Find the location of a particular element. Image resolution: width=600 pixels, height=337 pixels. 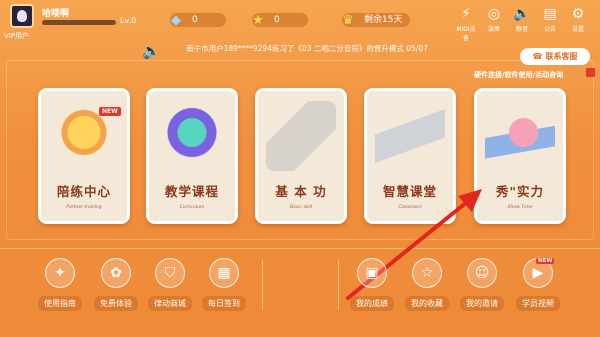

stage-art-icon is located at coordinates (520, 136).